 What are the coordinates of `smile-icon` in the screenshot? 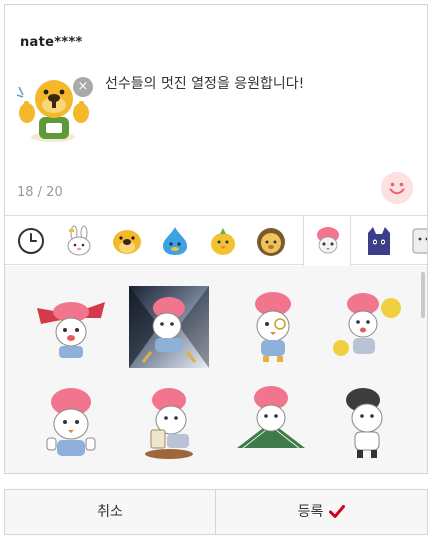 It's located at (397, 188).